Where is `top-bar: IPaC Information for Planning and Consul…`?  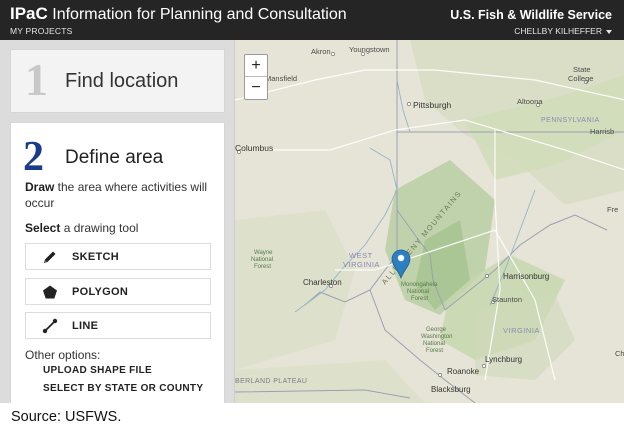
top-bar: IPaC Information for Planning and Consul… is located at coordinates (312, 20).